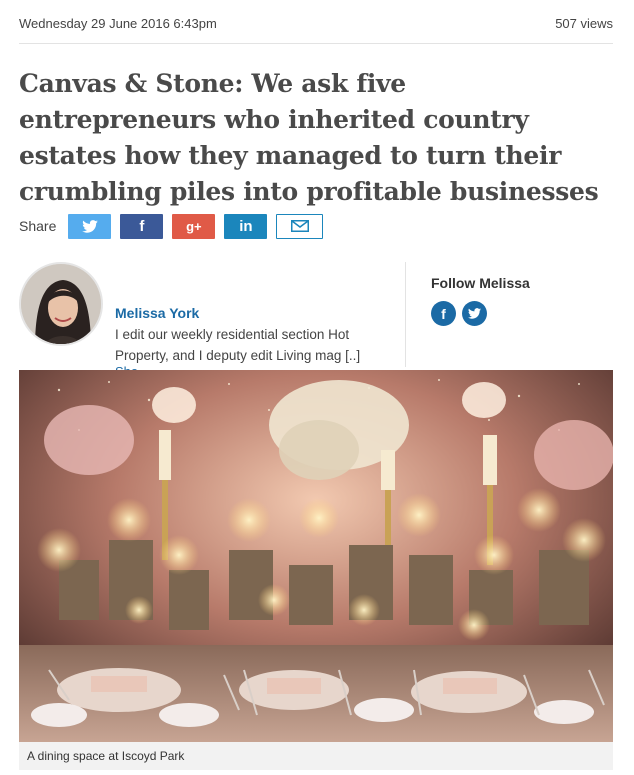 The image size is (634, 775). I want to click on author-portrait-icon, so click(61, 304).